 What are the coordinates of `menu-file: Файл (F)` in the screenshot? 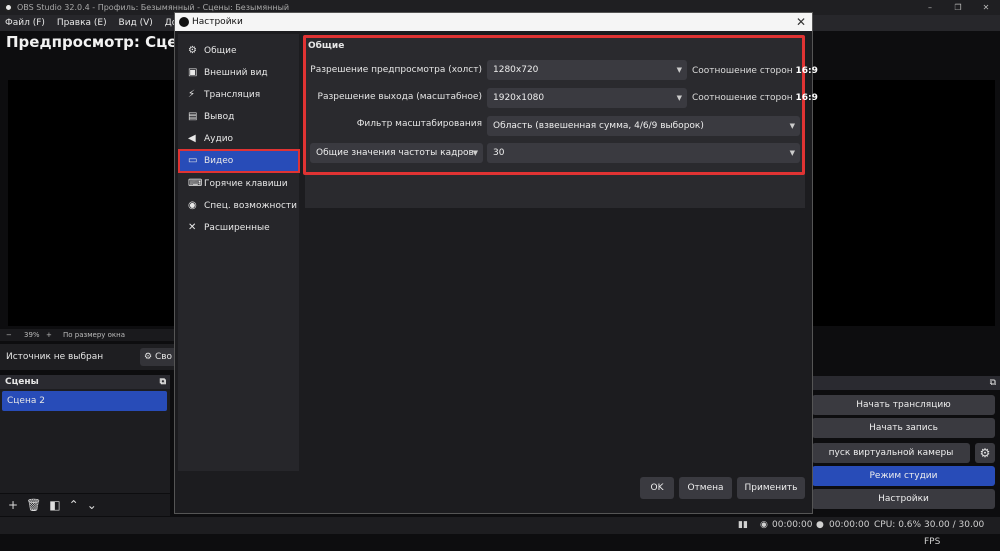 It's located at (25, 23).